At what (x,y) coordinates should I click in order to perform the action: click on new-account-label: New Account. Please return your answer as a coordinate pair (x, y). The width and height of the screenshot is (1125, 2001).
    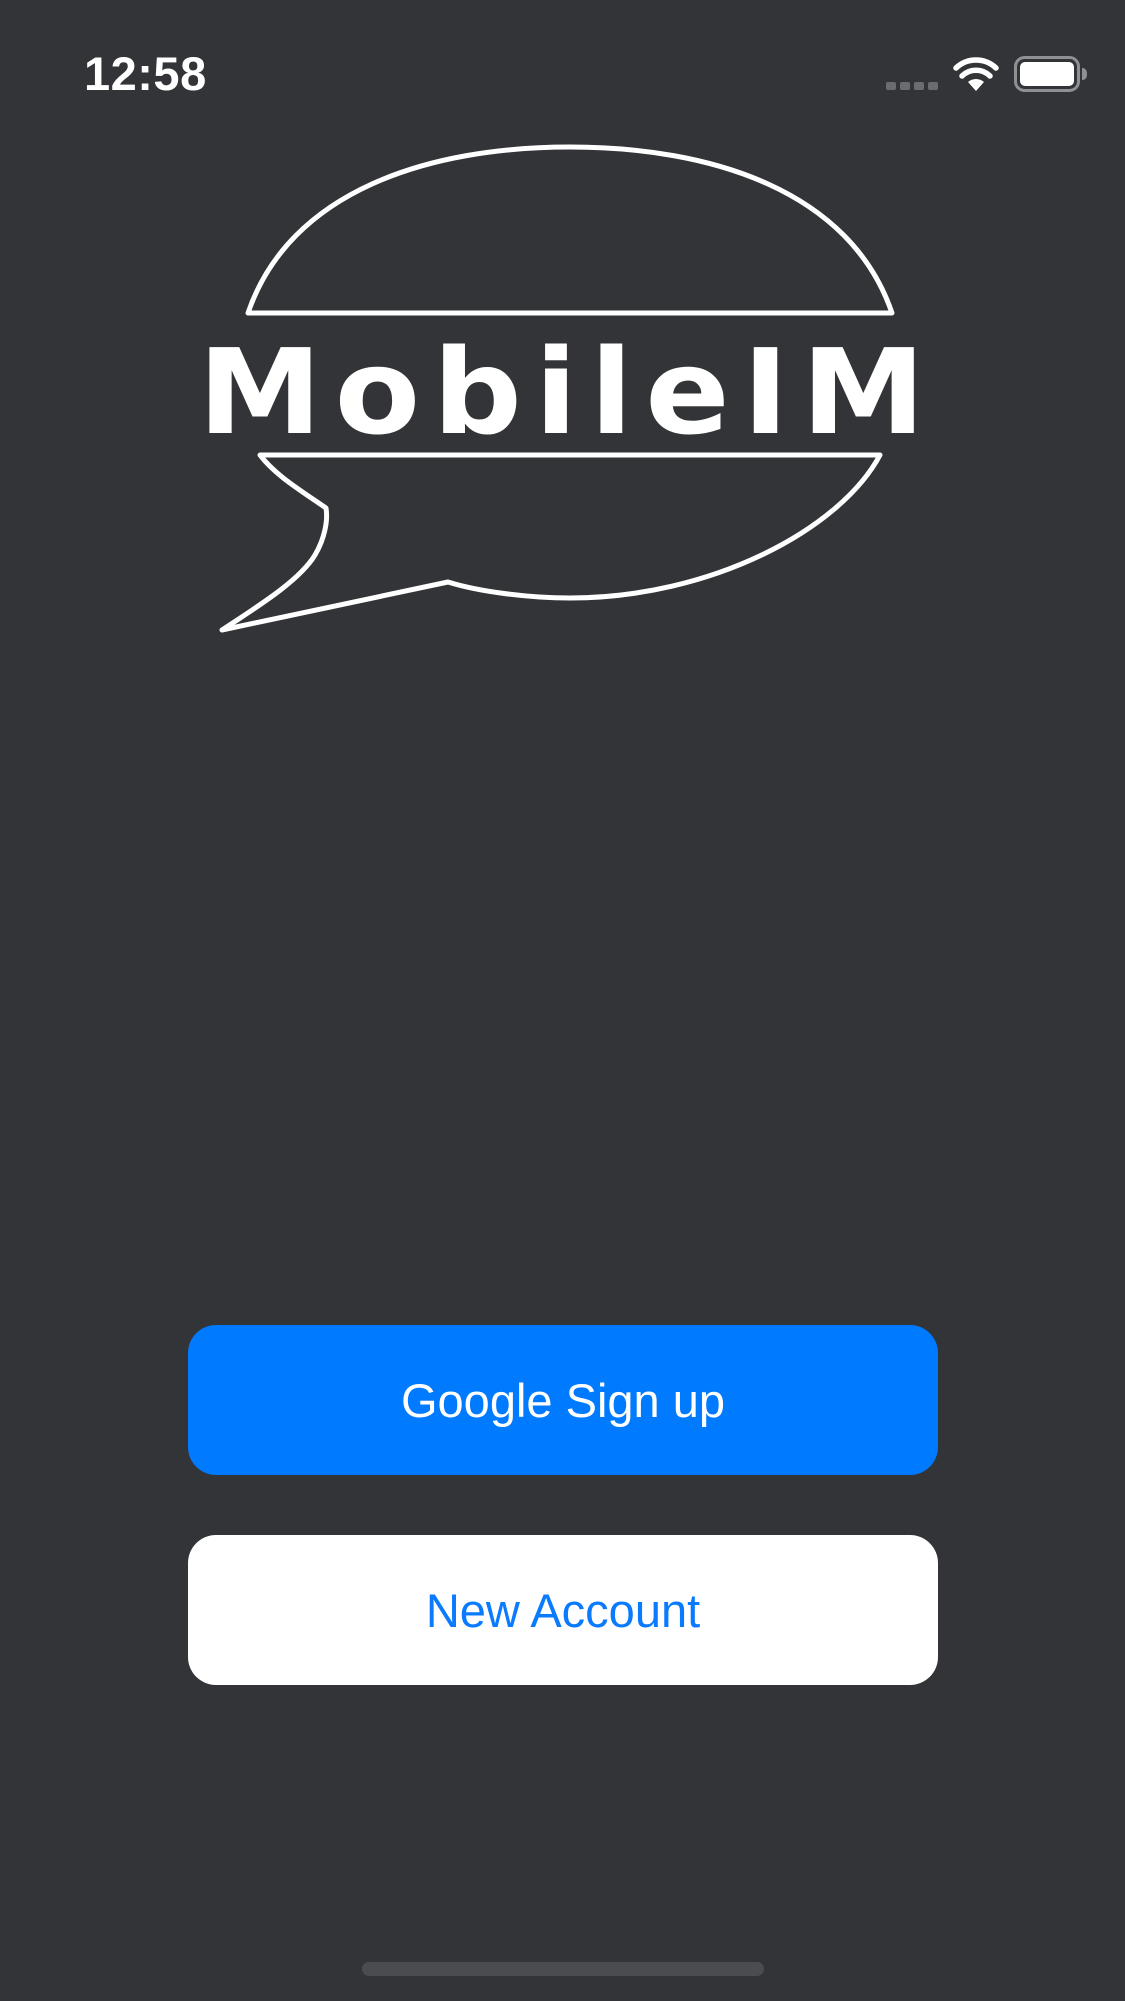
    Looking at the image, I should click on (563, 1610).